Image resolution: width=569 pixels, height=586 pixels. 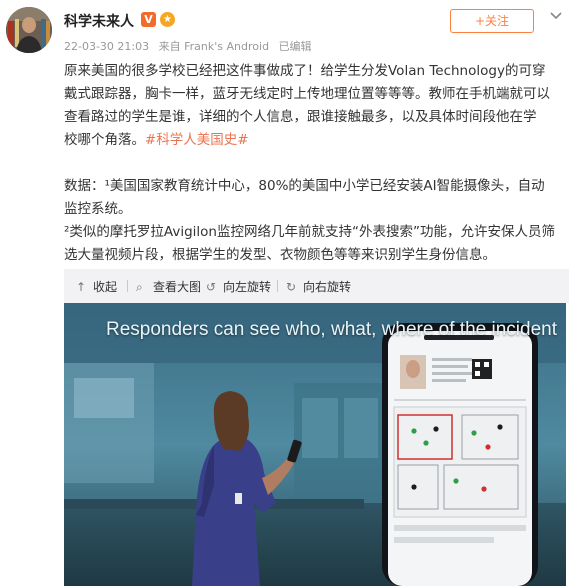 I want to click on post-text-line: 戴式跟踪器，胸卡一样，蓝牙无线定时上传地理位置等等等。教师在手机端就可以, so click(x=307, y=94).